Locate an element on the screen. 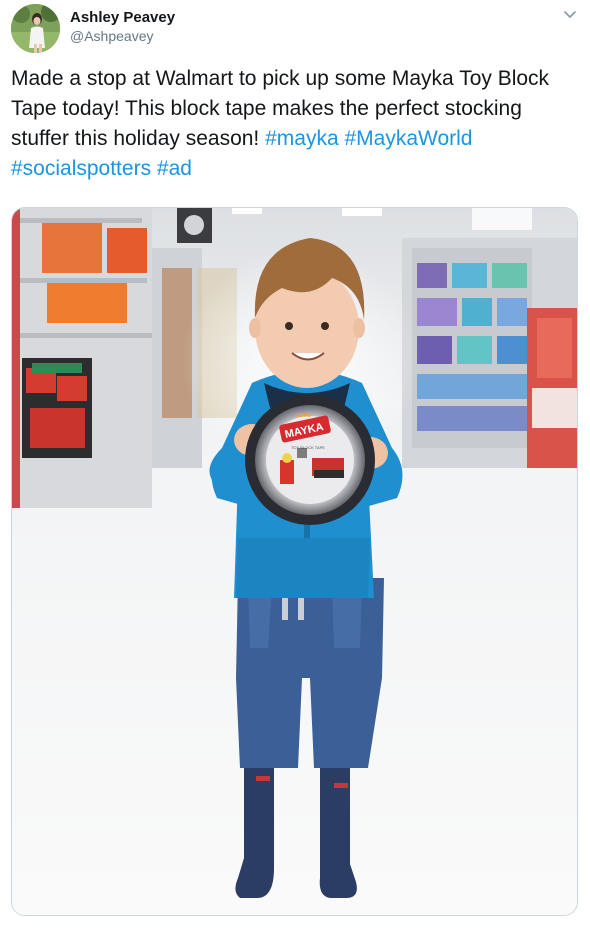 This screenshot has width=590, height=928. chevron-down-icon is located at coordinates (570, 14).